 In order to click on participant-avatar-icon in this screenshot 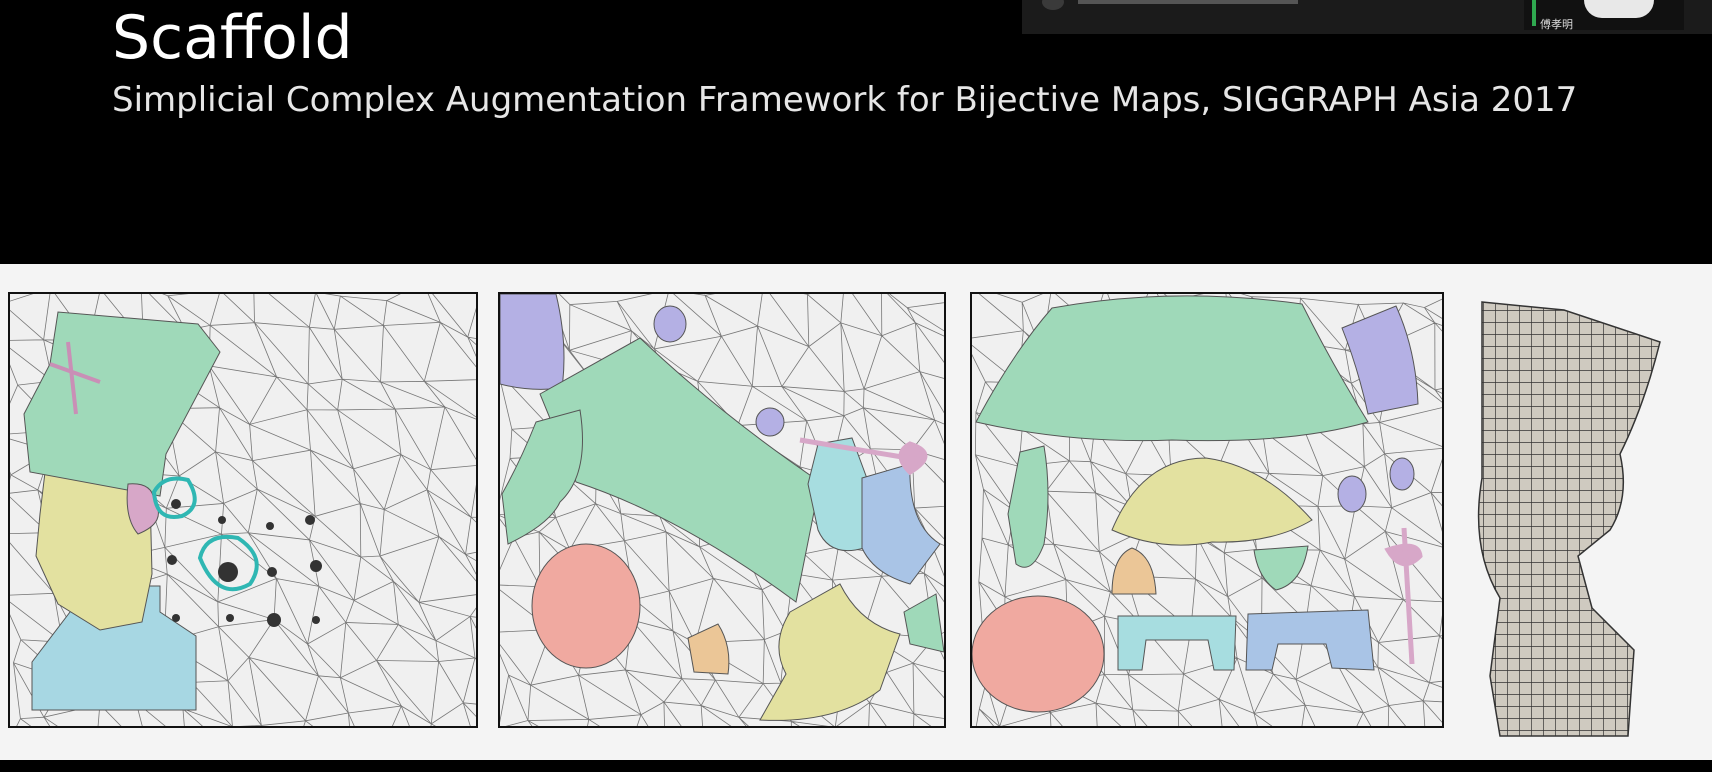, I will do `click(1053, 5)`.